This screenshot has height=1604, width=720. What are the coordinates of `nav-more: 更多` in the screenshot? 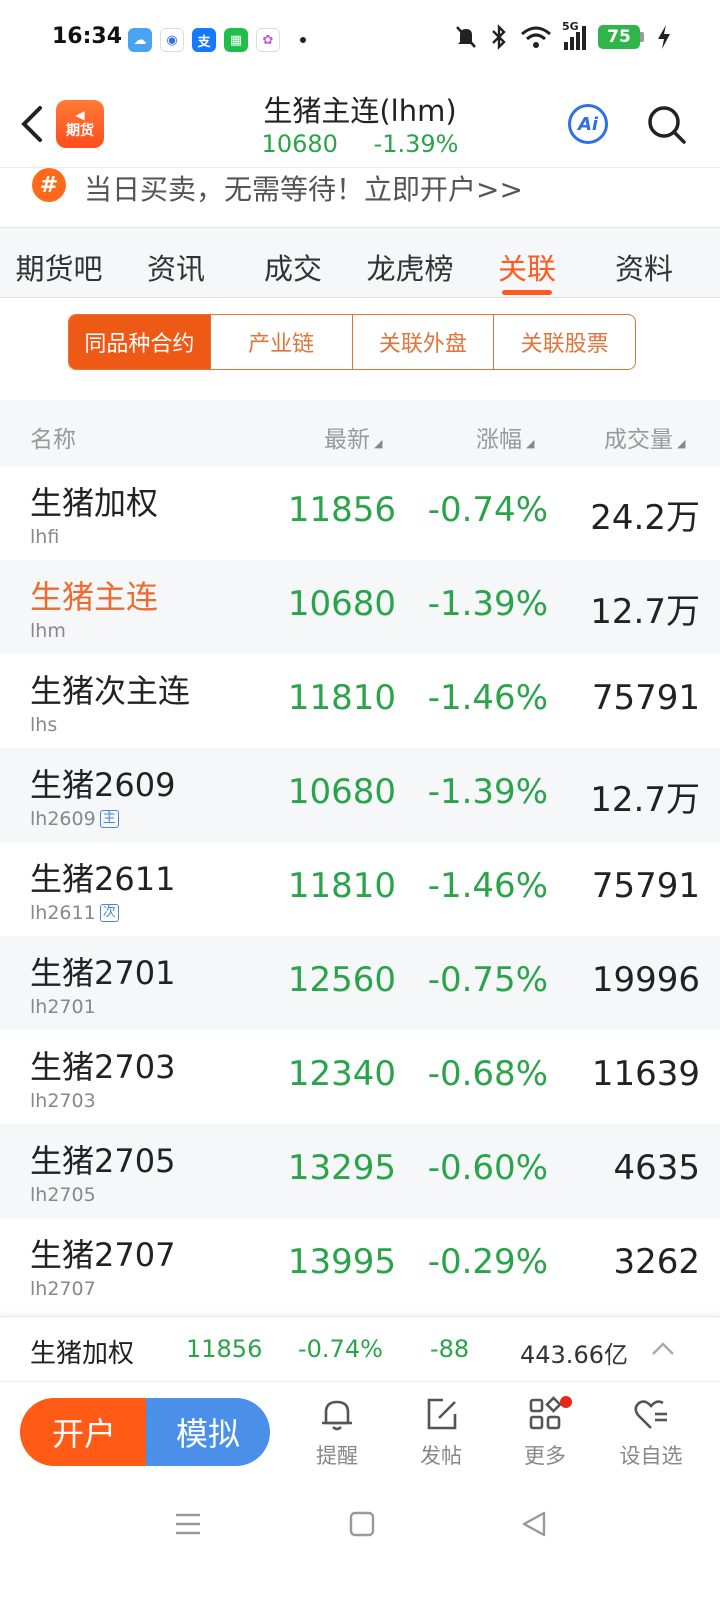 It's located at (545, 1434).